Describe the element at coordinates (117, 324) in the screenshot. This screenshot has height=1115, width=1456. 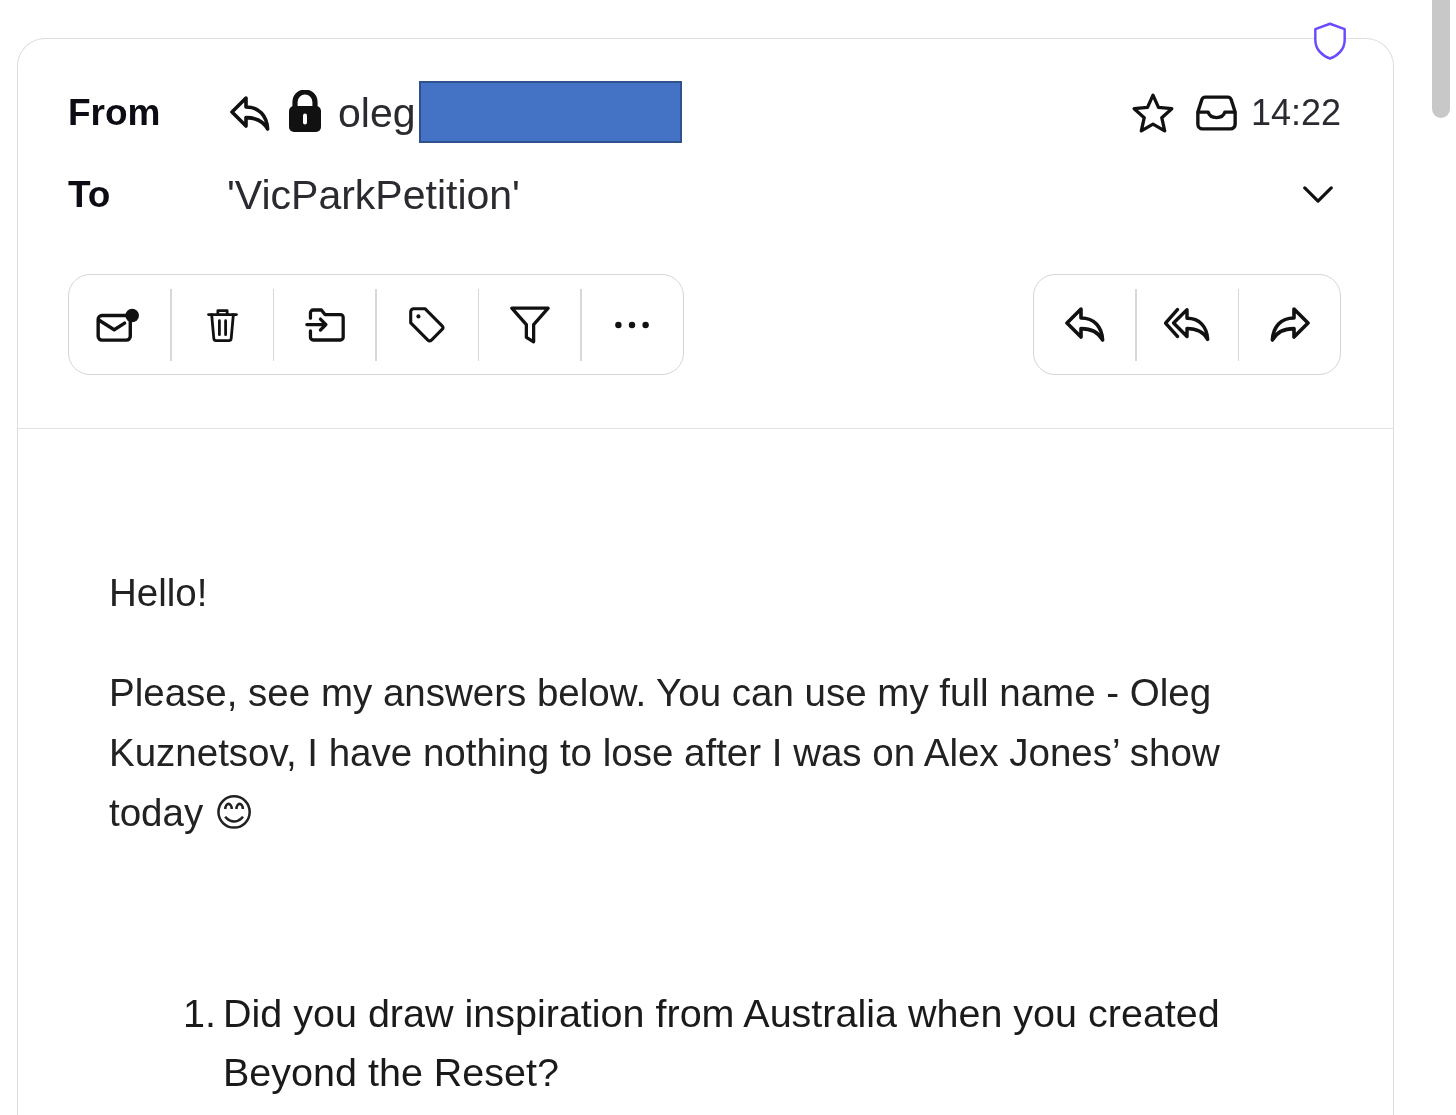
I see `envelope-dot-icon` at that location.